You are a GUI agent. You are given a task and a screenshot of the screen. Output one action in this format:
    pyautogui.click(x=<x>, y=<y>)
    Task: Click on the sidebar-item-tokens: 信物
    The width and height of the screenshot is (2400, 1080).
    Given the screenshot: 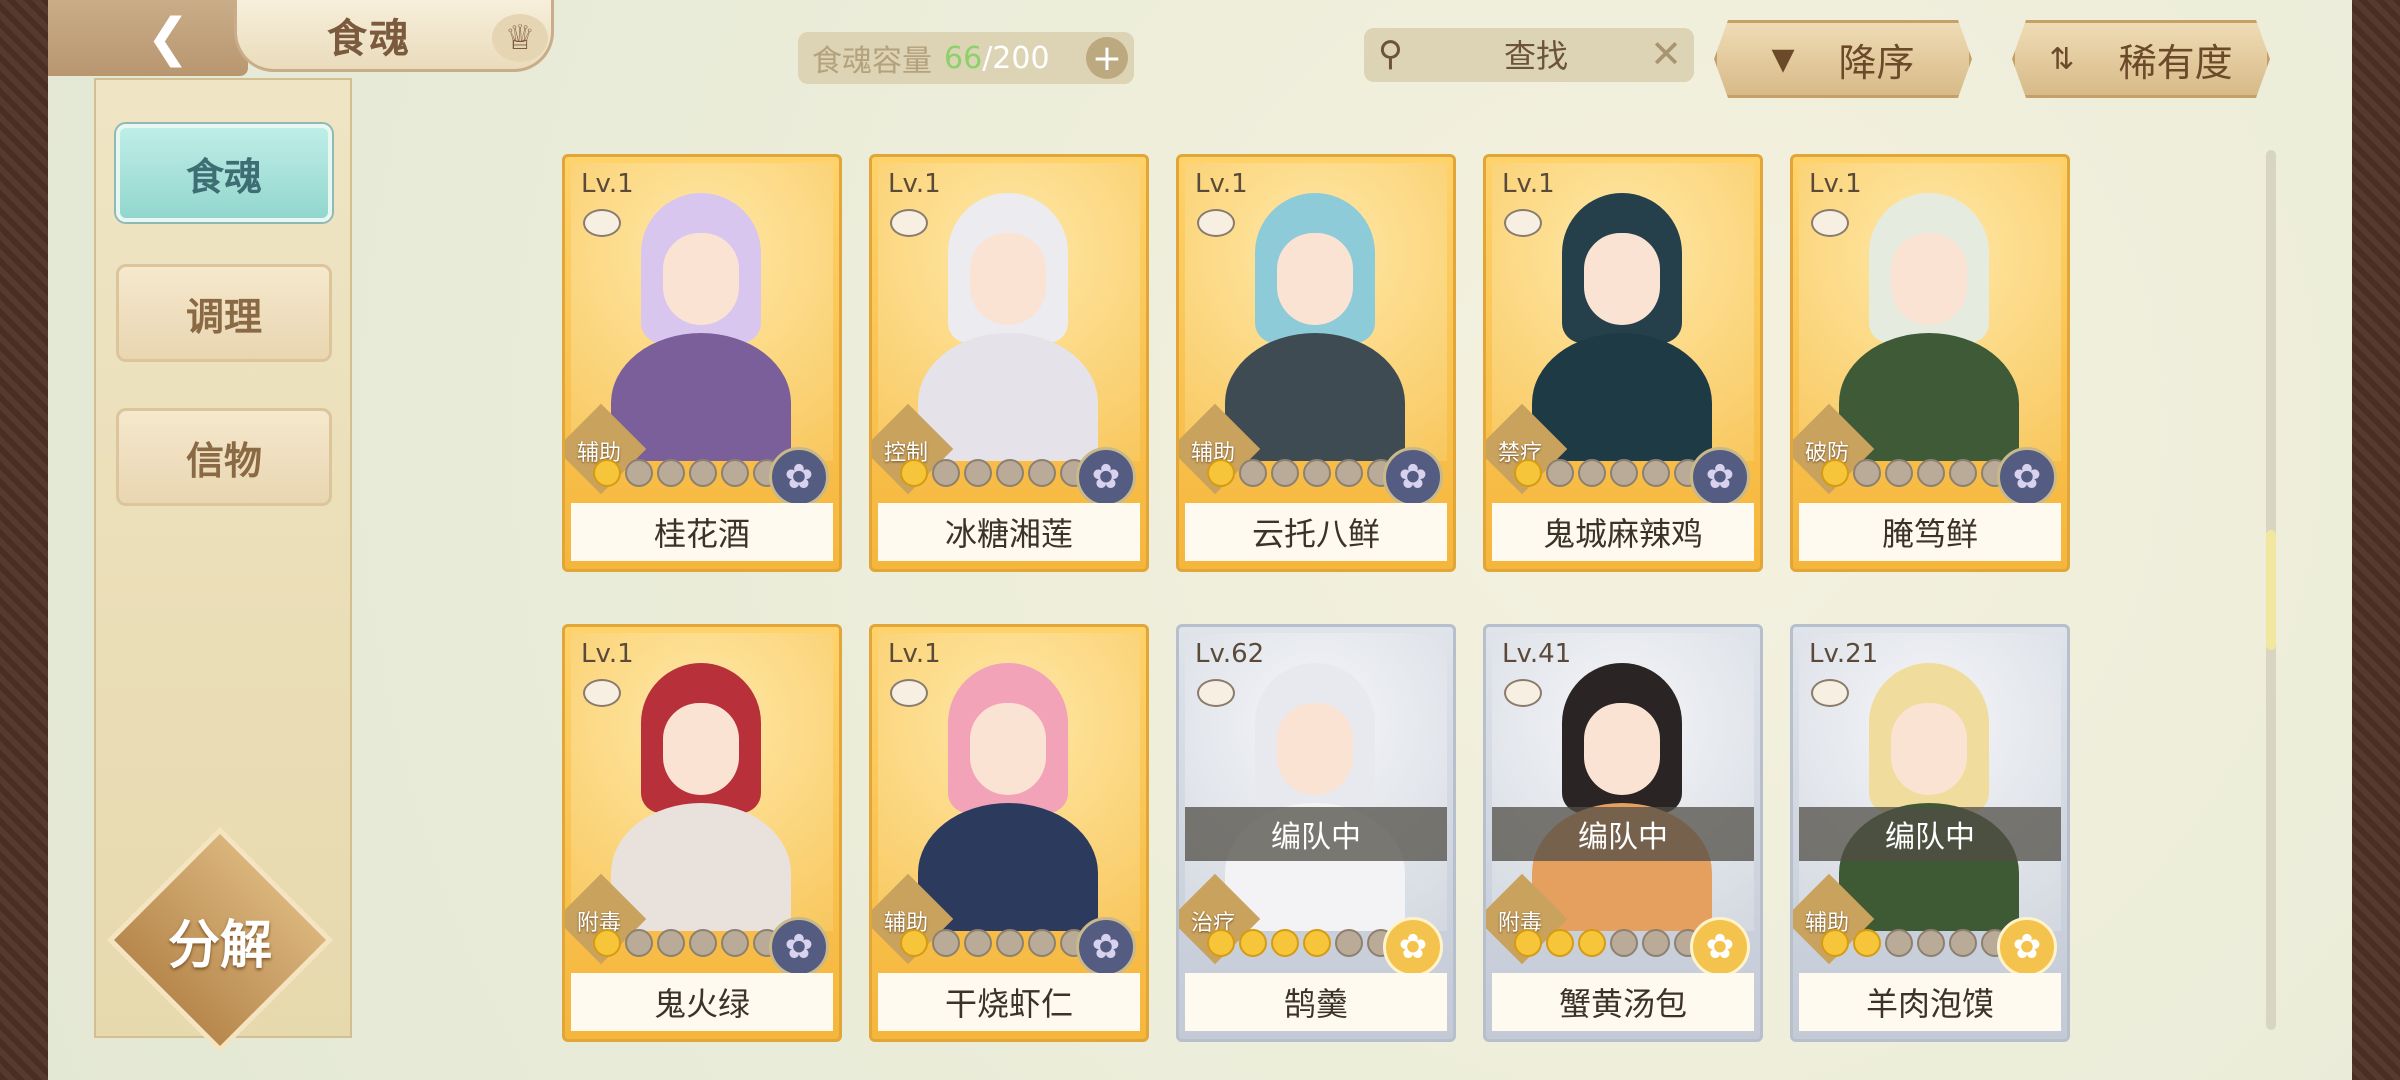 What is the action you would take?
    pyautogui.click(x=224, y=457)
    